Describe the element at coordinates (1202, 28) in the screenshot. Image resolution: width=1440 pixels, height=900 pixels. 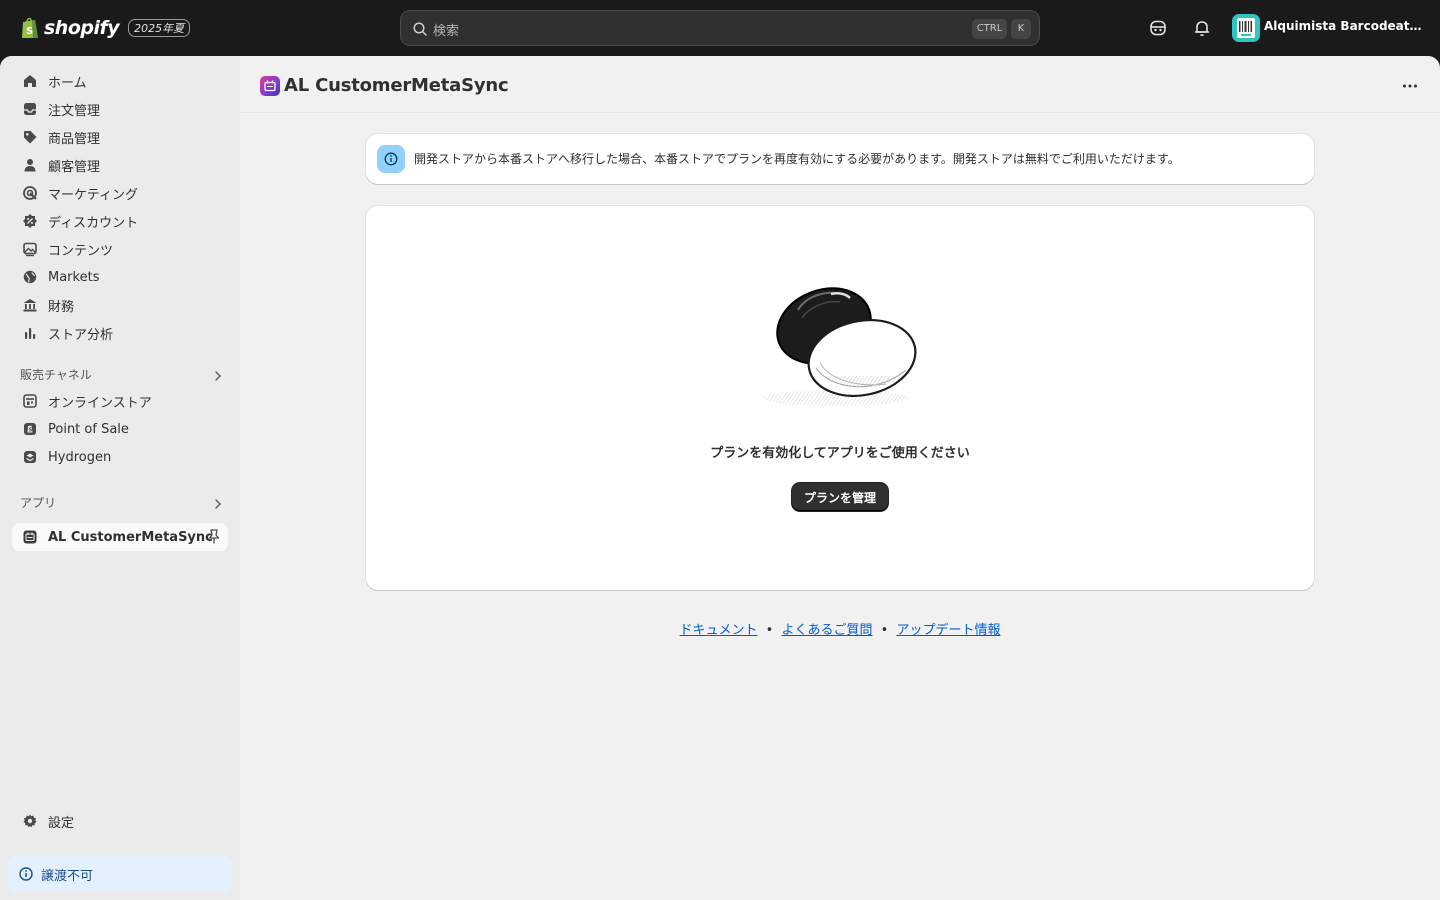
I see `bell-icon` at that location.